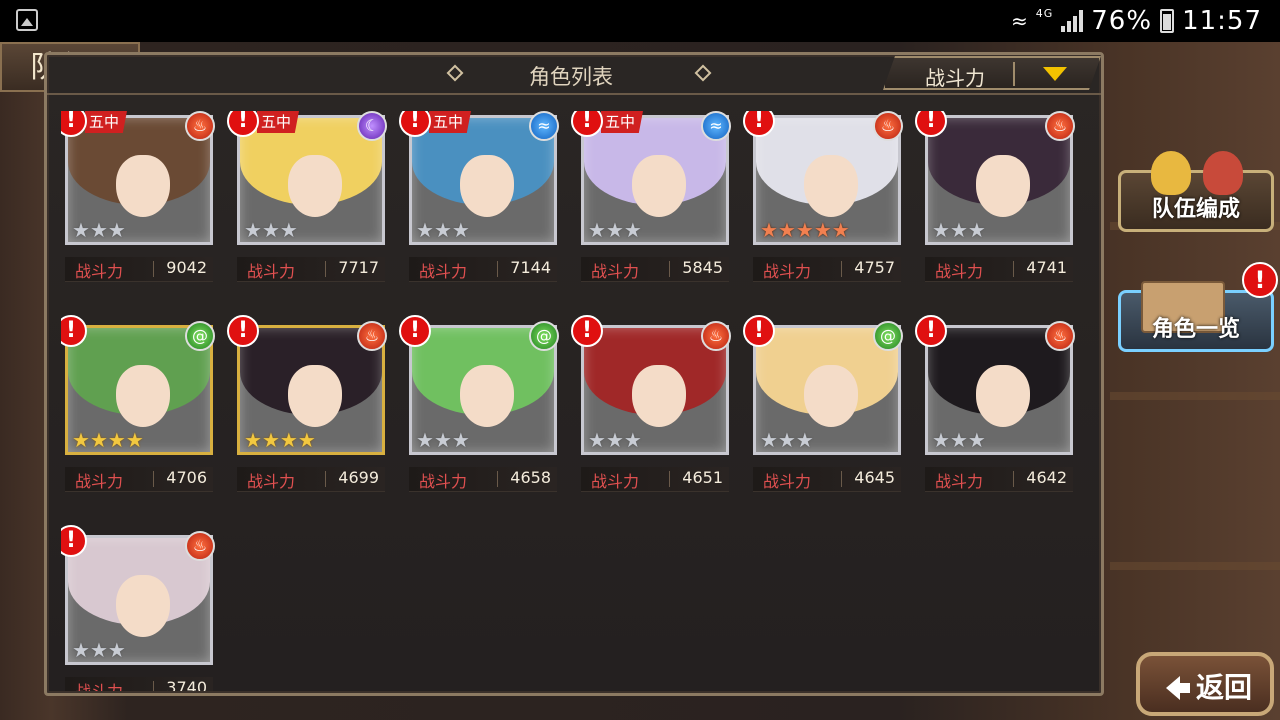  What do you see at coordinates (992, 73) in the screenshot?
I see `sort-dropdown: 战斗力` at bounding box center [992, 73].